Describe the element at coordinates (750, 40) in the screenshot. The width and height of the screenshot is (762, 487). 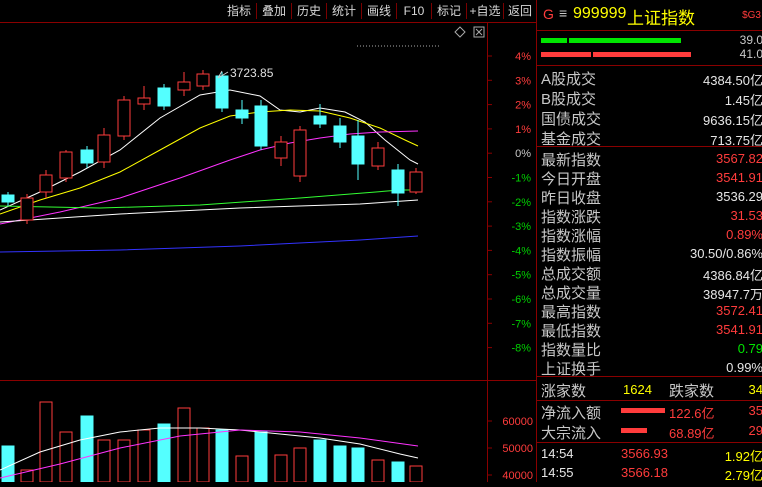
I see `buy-ratio: 39.0` at that location.